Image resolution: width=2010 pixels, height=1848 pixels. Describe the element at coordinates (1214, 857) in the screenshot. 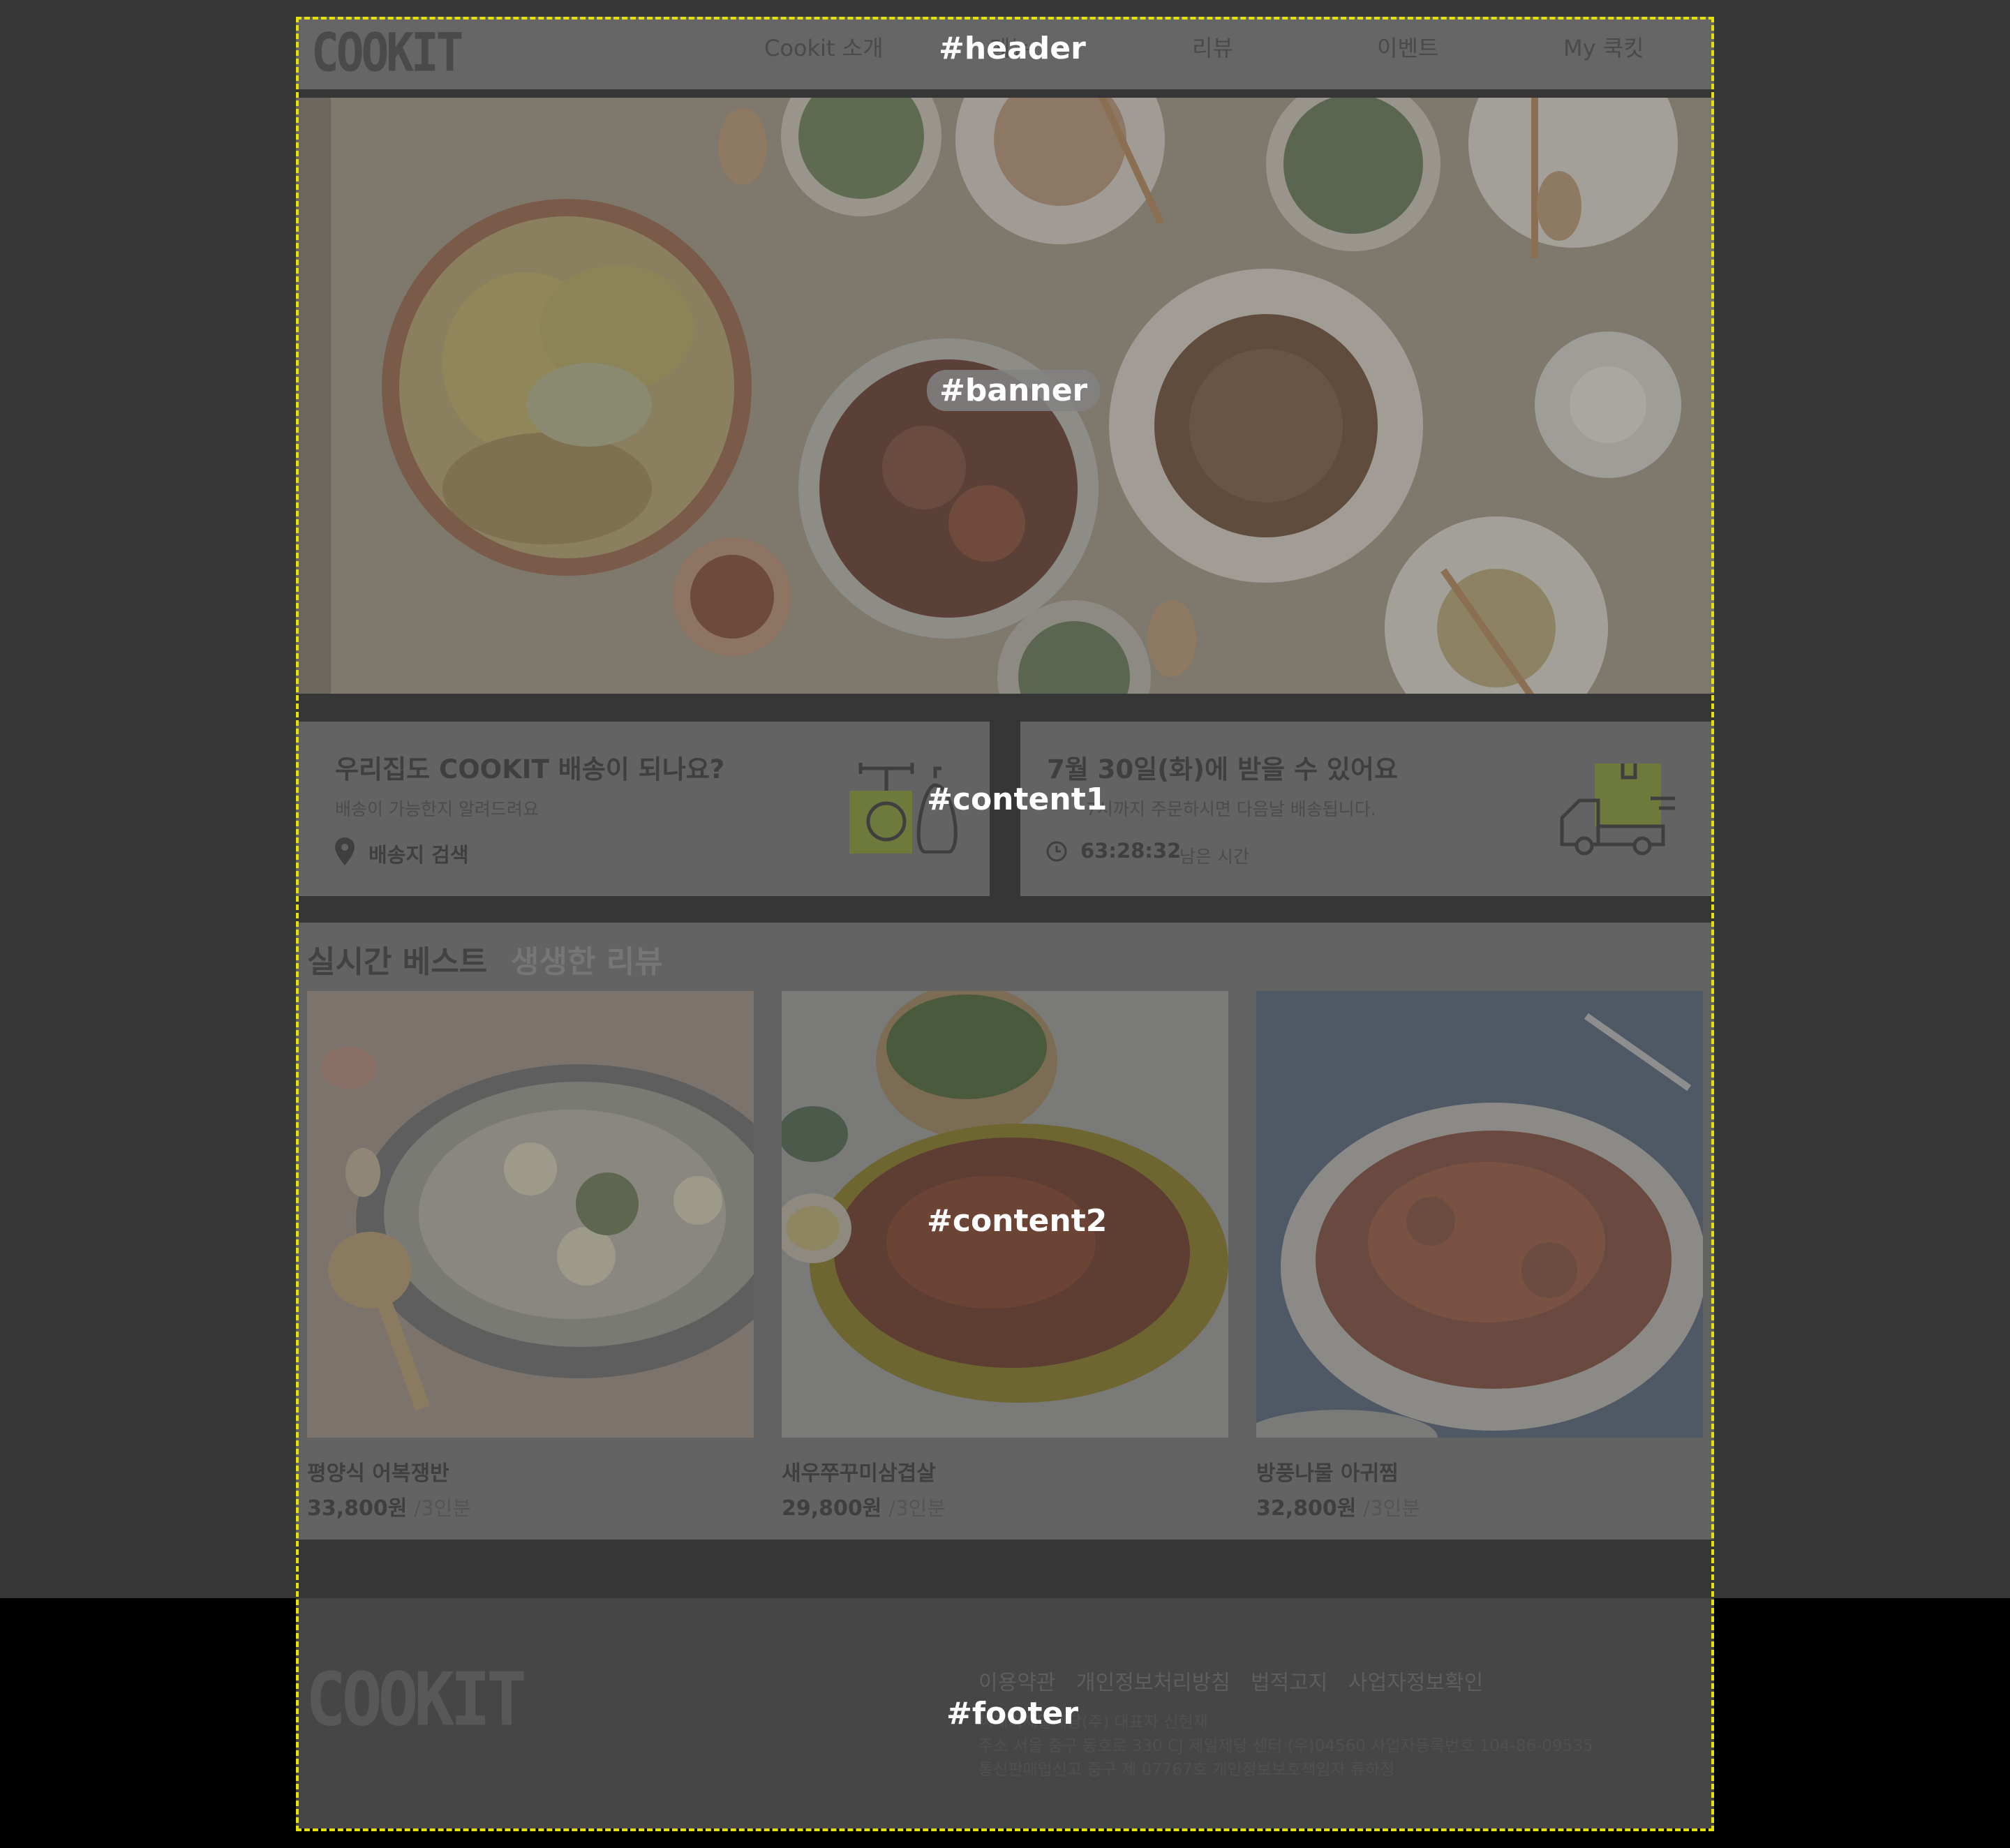

I see `timer-label: 남은 시간` at that location.